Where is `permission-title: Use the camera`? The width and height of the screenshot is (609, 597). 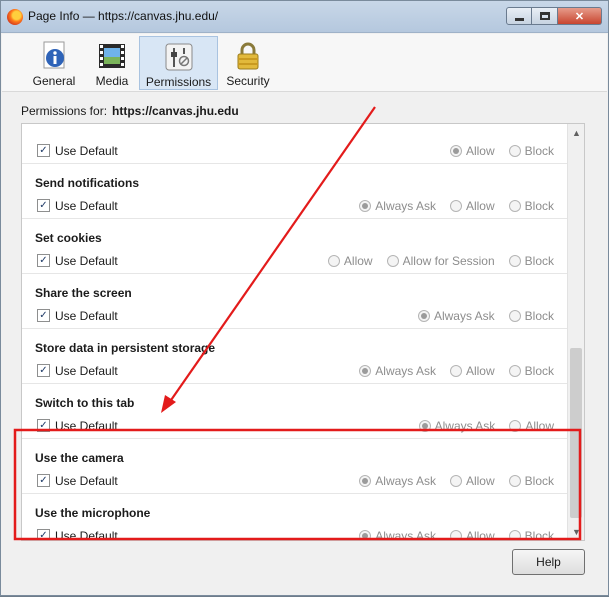 permission-title: Use the camera is located at coordinates (79, 458).